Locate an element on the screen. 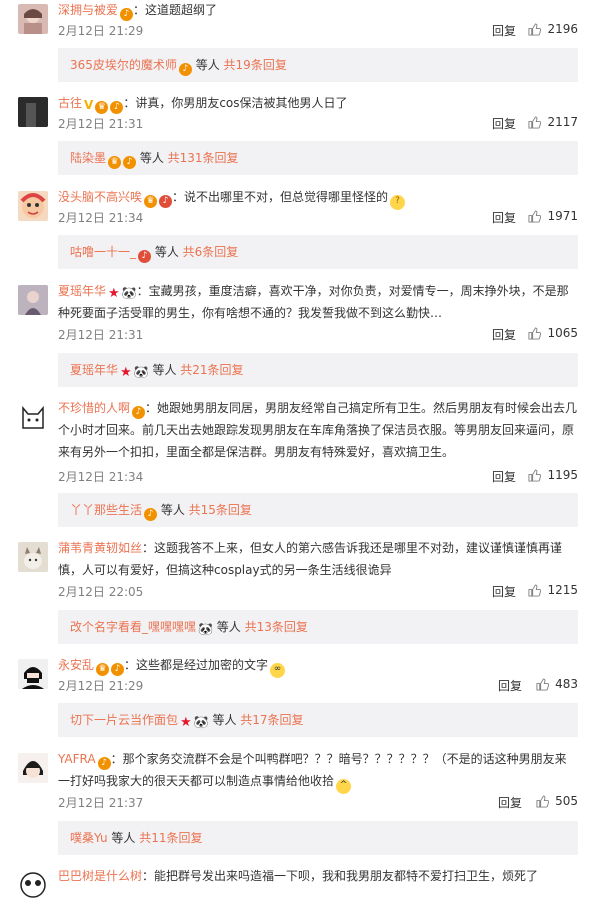  sub-replies-link: 切下一片云当作面包 ★ 🐼 等人 共17条回复 is located at coordinates (318, 720).